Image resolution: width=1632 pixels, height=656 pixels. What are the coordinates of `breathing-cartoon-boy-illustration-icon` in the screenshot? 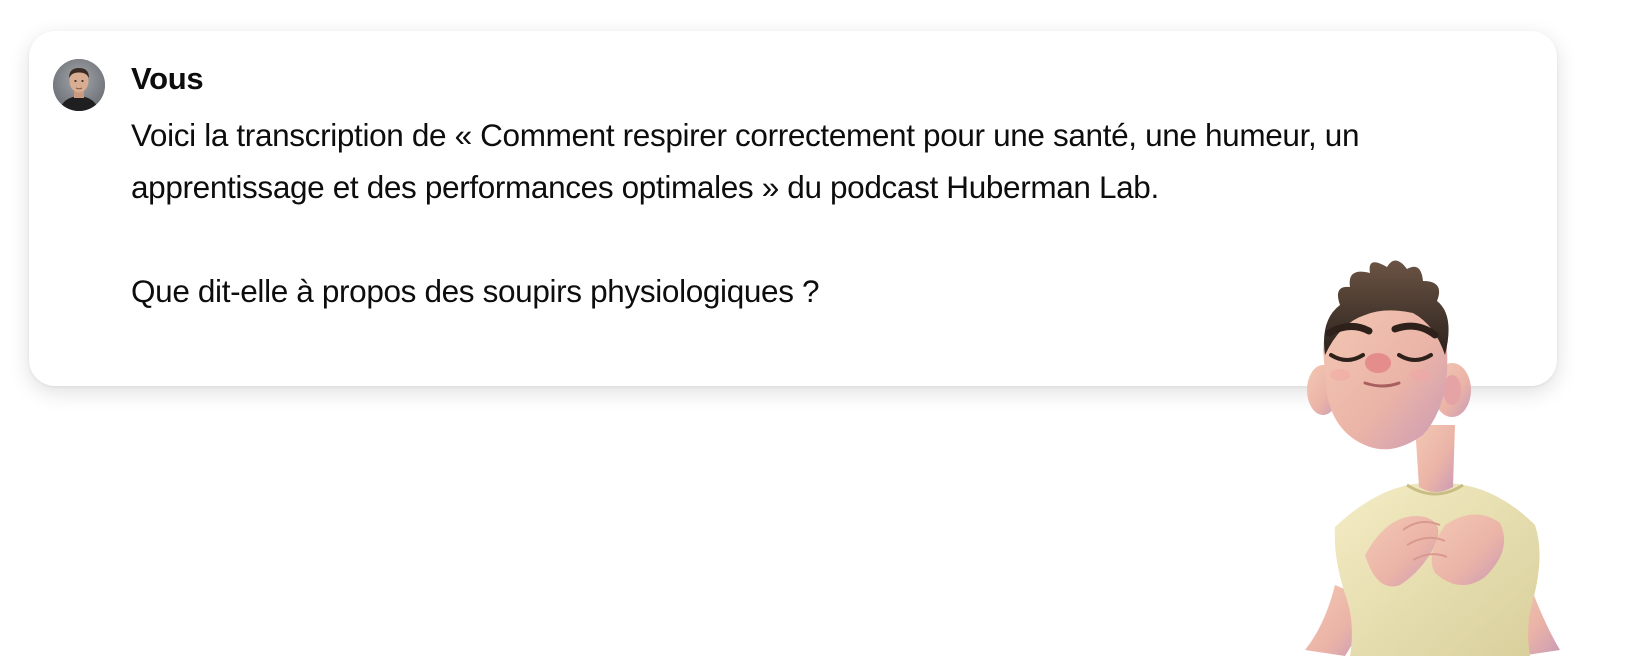 It's located at (1432, 458).